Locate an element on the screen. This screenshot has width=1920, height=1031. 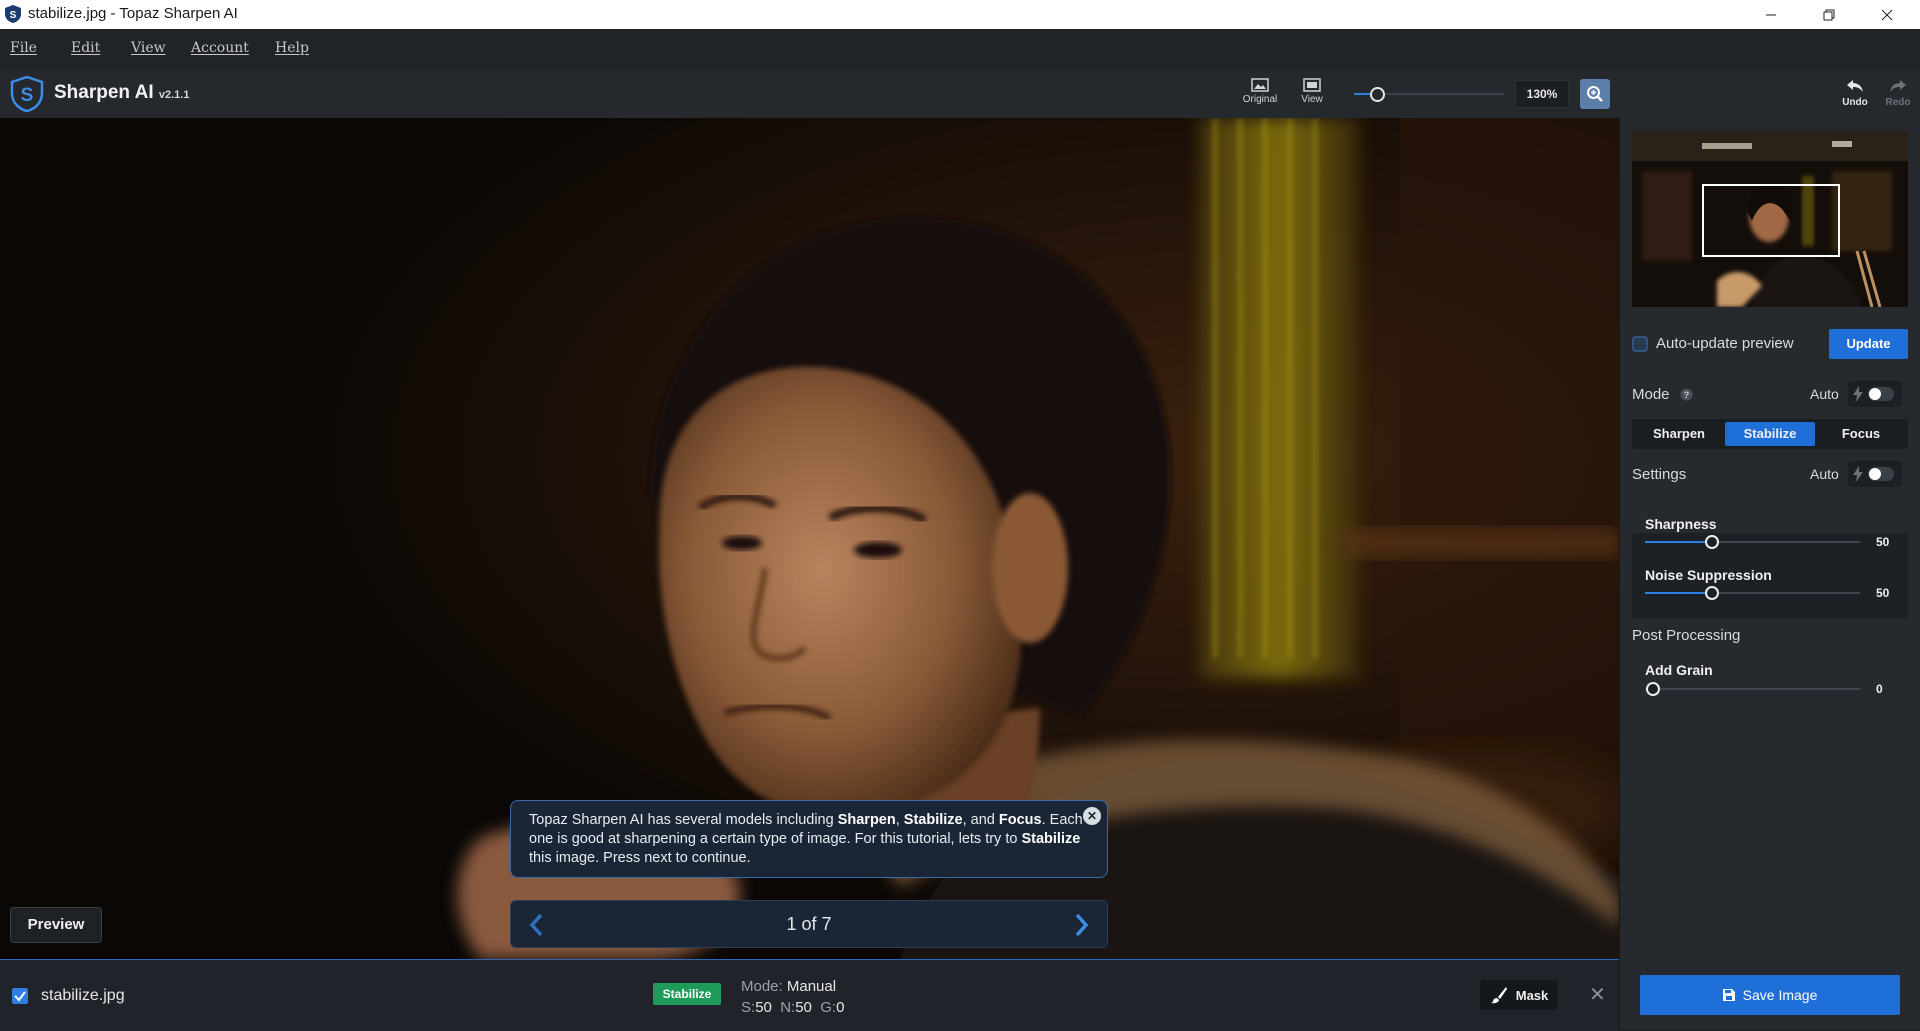
menu-file: File is located at coordinates (23, 48).